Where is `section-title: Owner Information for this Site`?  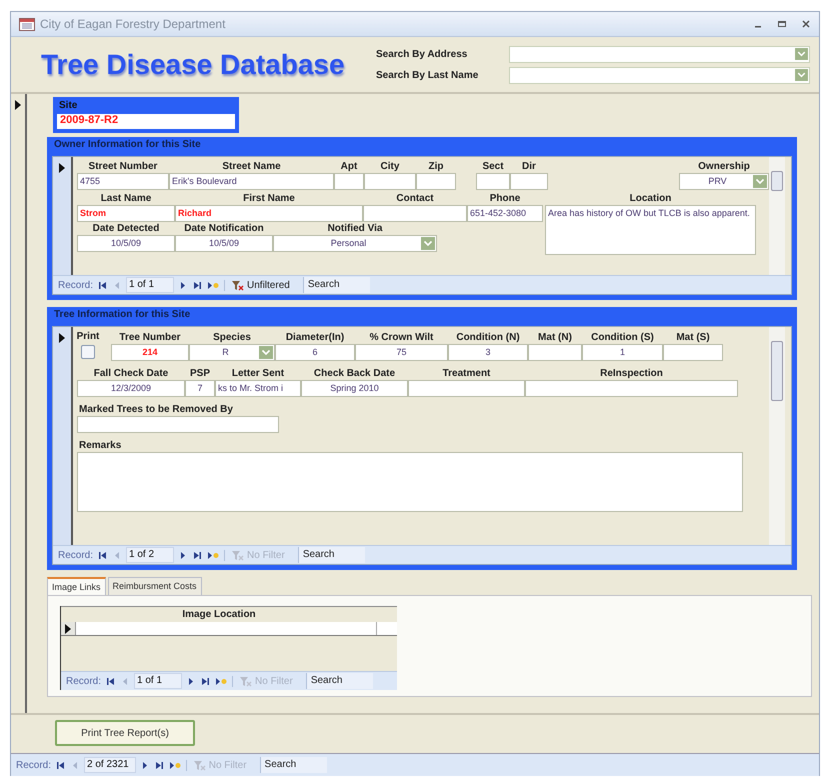 section-title: Owner Information for this Site is located at coordinates (127, 145).